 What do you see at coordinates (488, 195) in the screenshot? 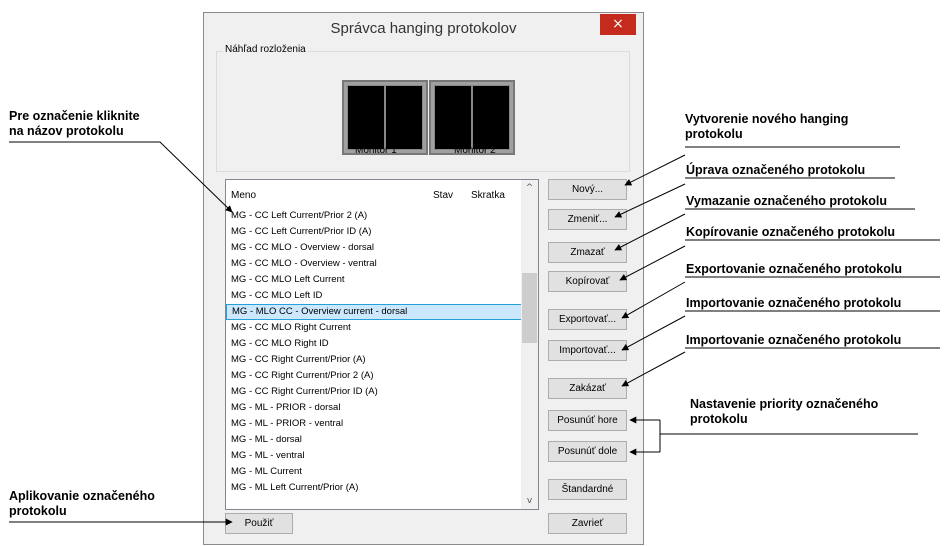
I see `column-header-shortcut: Skratka` at bounding box center [488, 195].